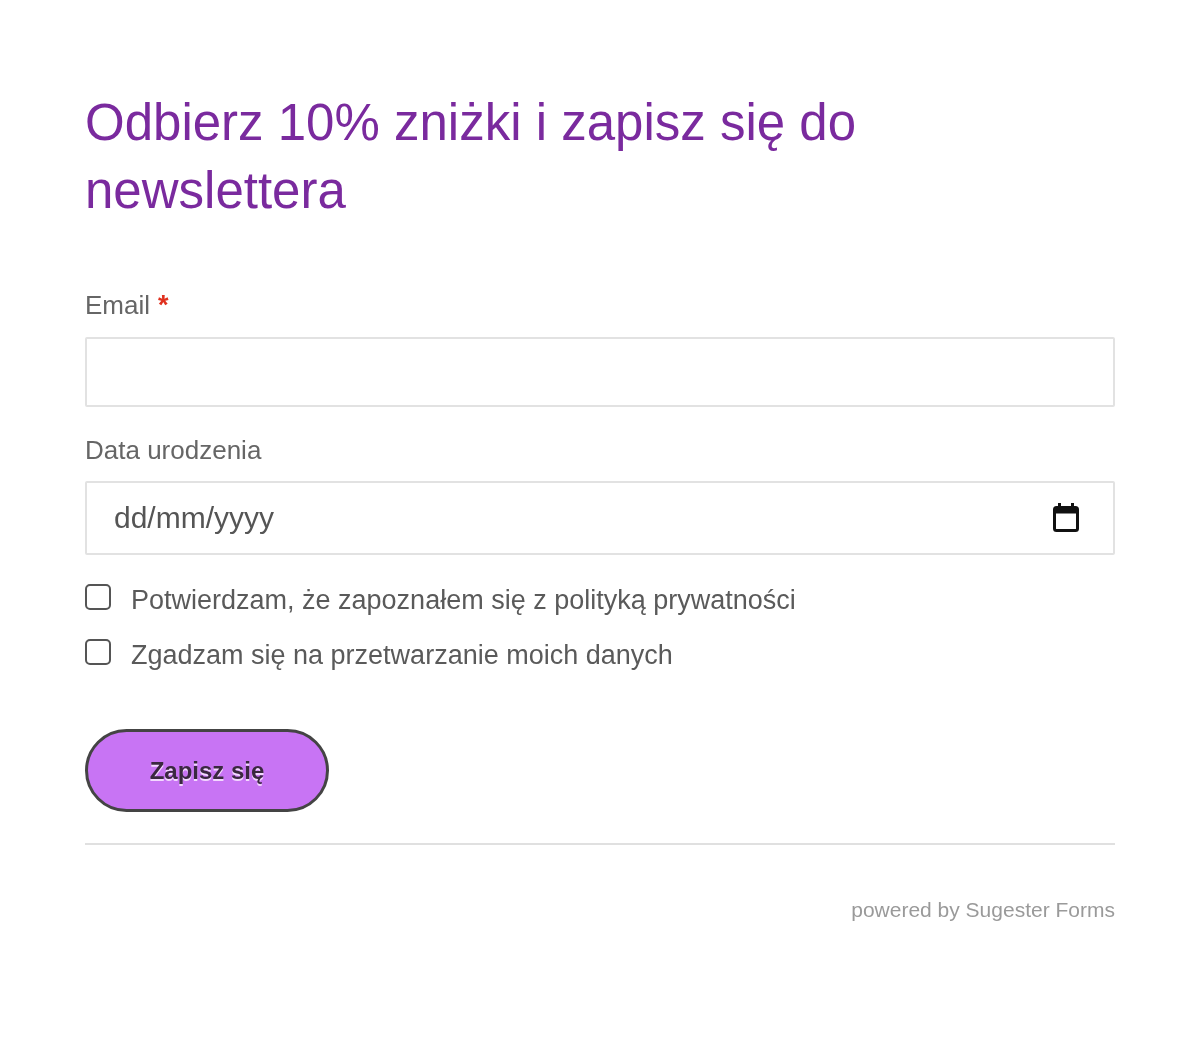 This screenshot has height=1049, width=1200. What do you see at coordinates (117, 305) in the screenshot?
I see `field-label: Email` at bounding box center [117, 305].